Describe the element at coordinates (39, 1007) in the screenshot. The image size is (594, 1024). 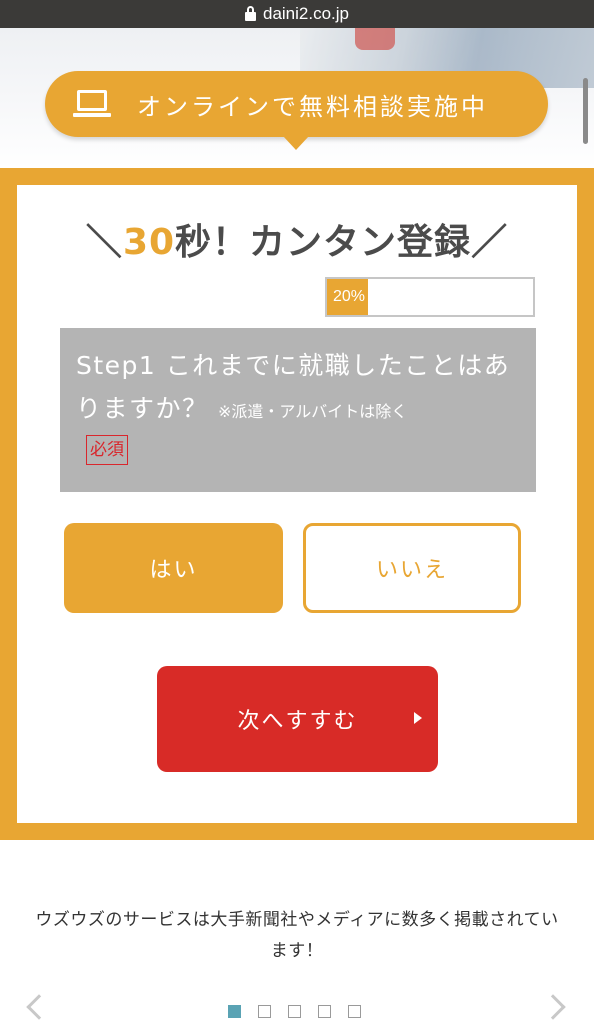
I see `chevron-left-icon` at that location.